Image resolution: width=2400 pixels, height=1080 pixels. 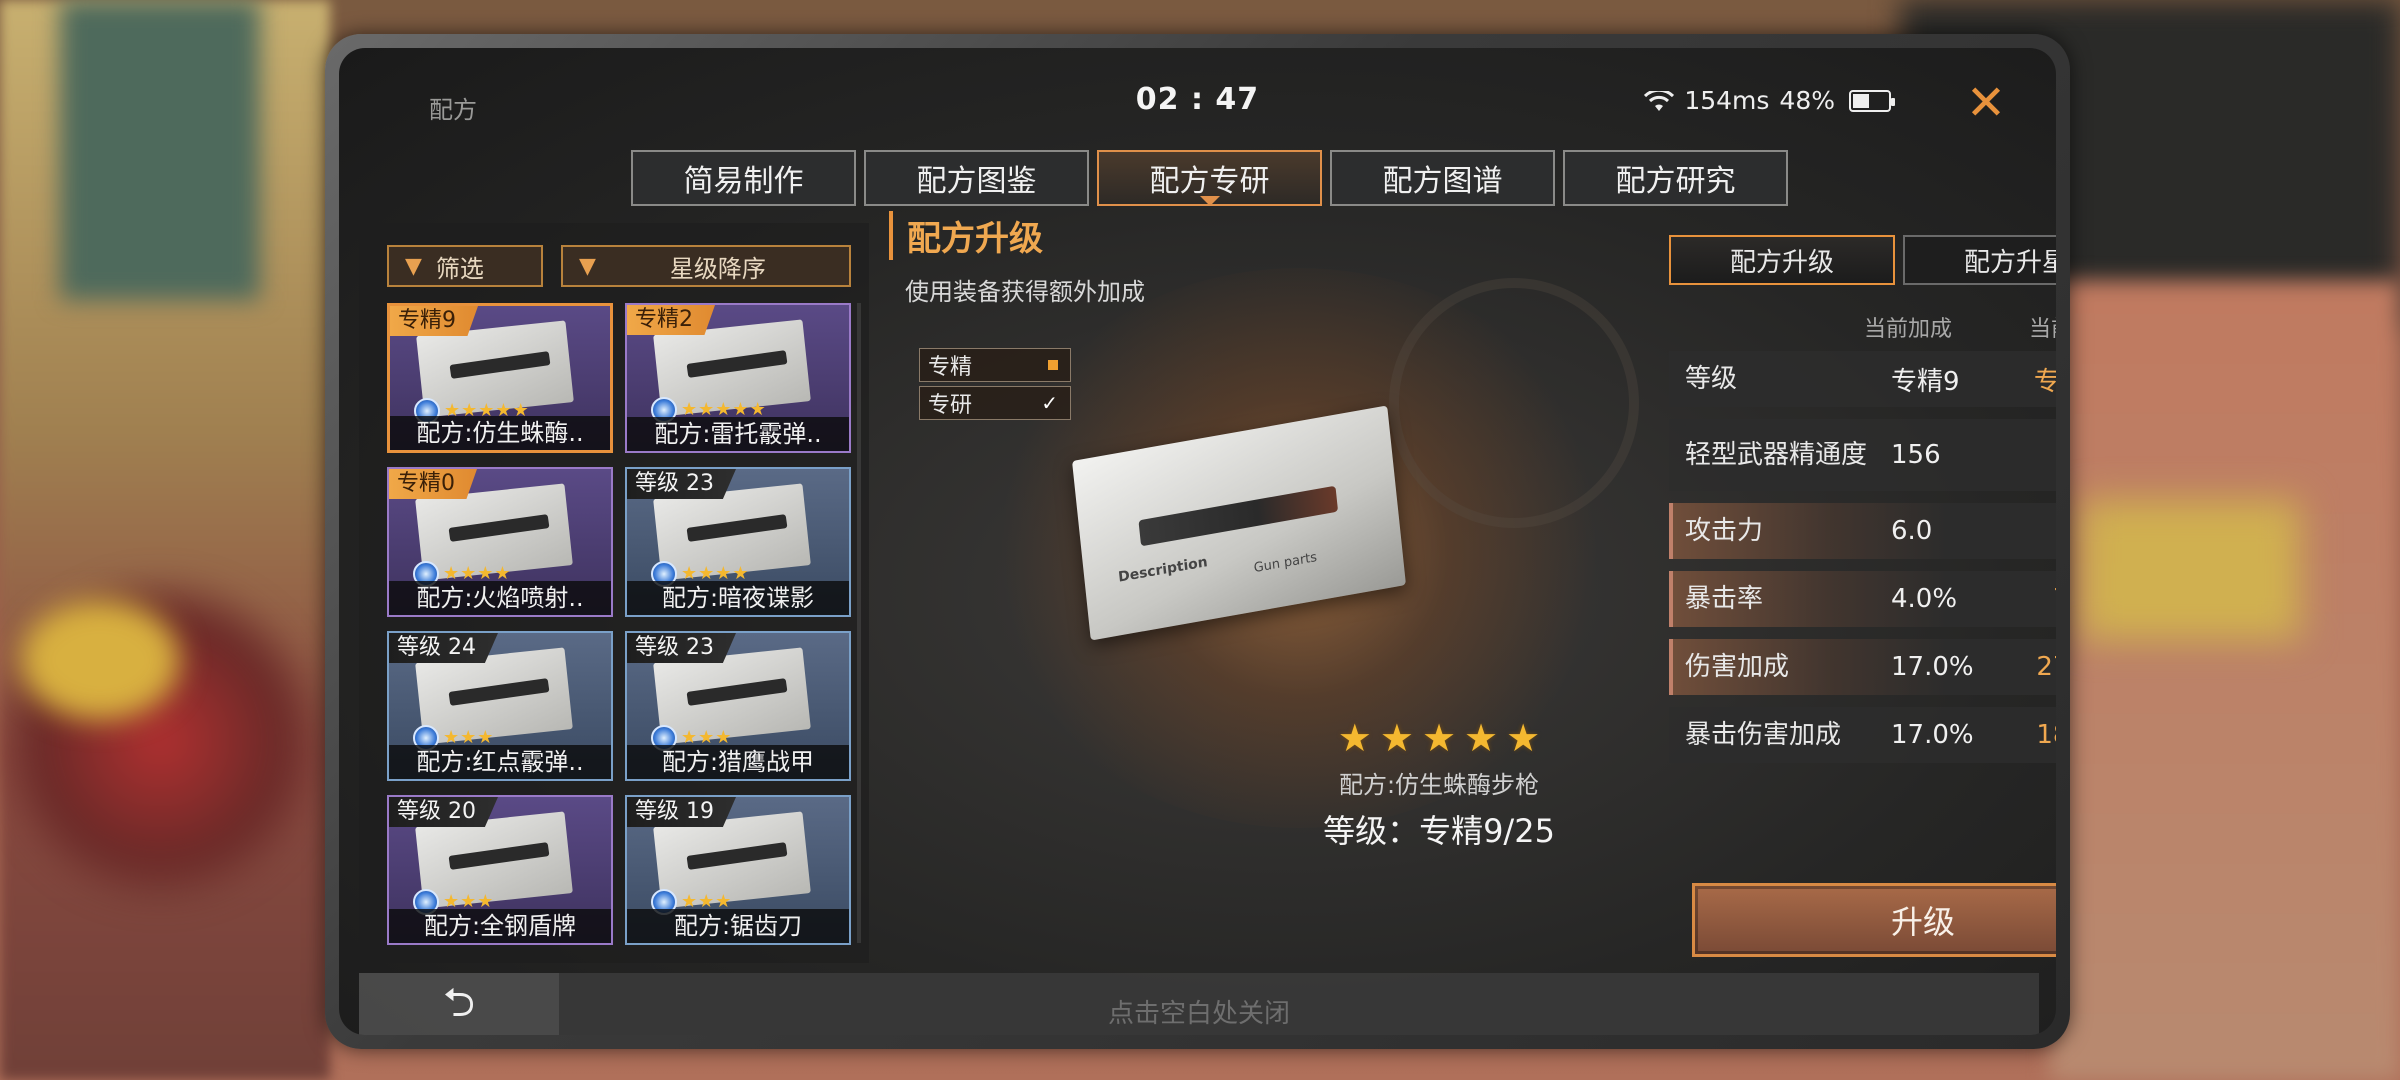 I want to click on stat-row: 暴击伤害加成 17.0% 18.0%, so click(x=1862, y=735).